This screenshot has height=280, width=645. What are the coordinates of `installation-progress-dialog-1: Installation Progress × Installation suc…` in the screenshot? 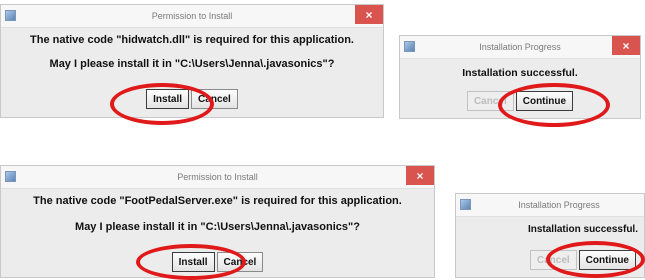 It's located at (520, 77).